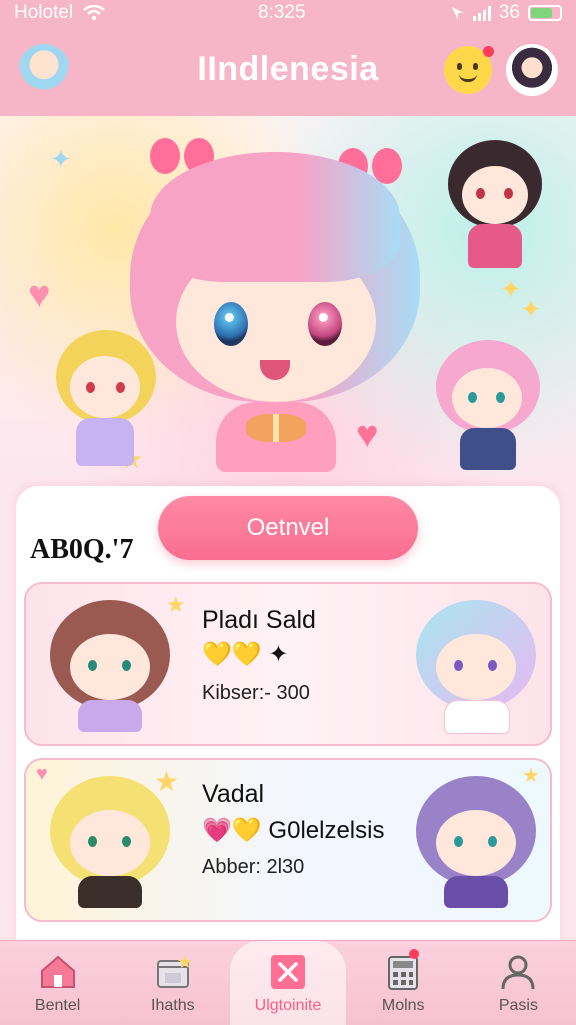 This screenshot has height=1025, width=576. Describe the element at coordinates (44, 12) in the screenshot. I see `carrier-label: Holotel` at that location.